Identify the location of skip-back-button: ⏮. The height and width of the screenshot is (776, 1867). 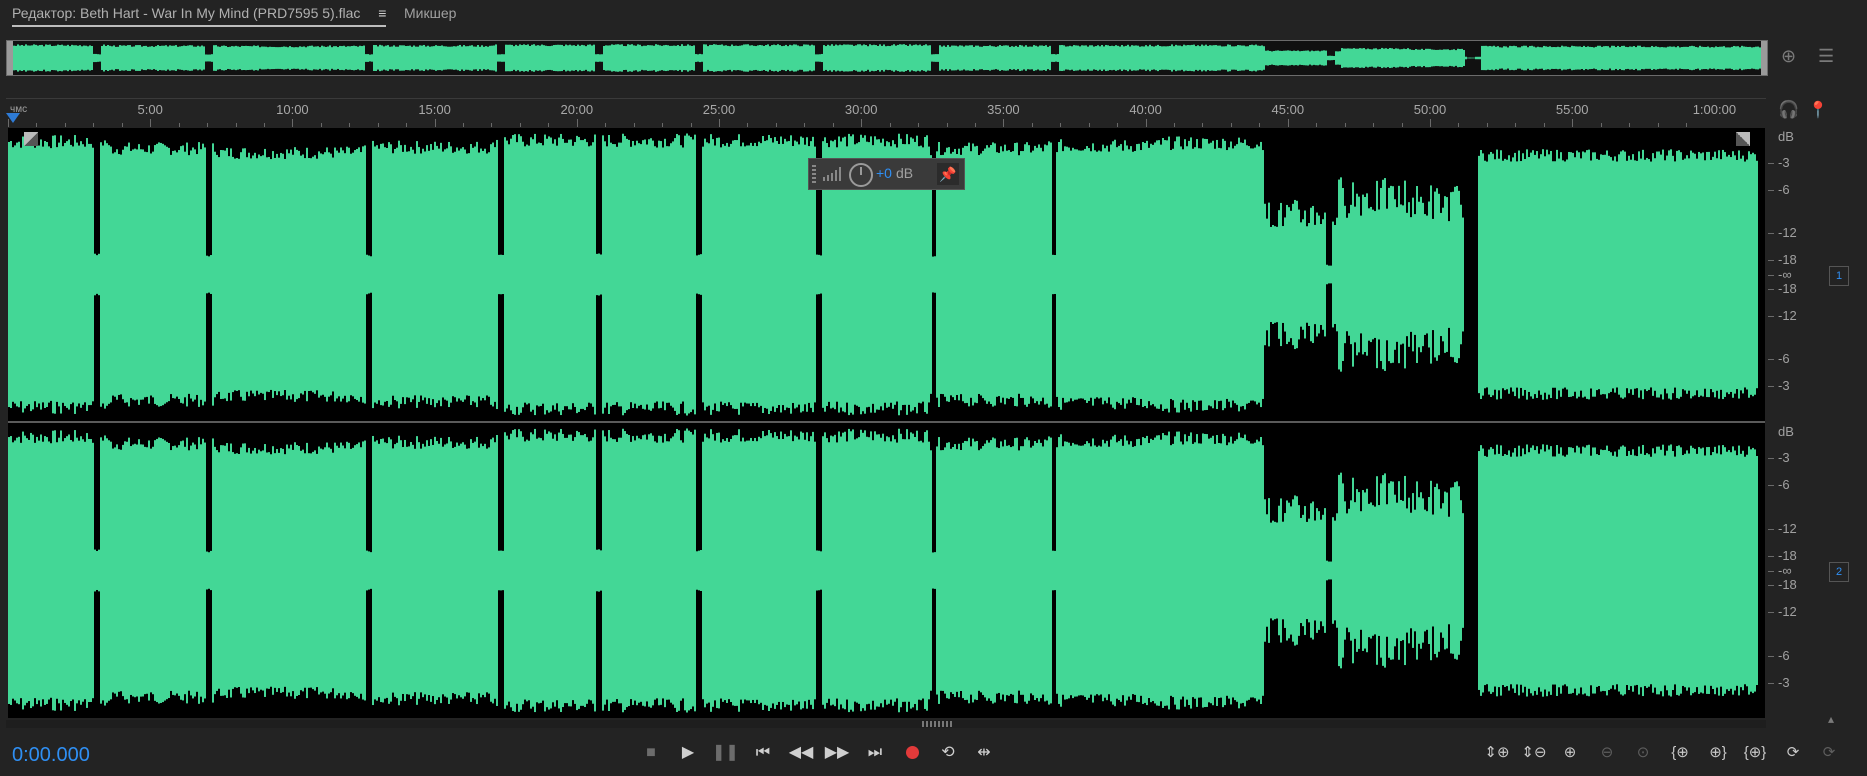
(763, 753).